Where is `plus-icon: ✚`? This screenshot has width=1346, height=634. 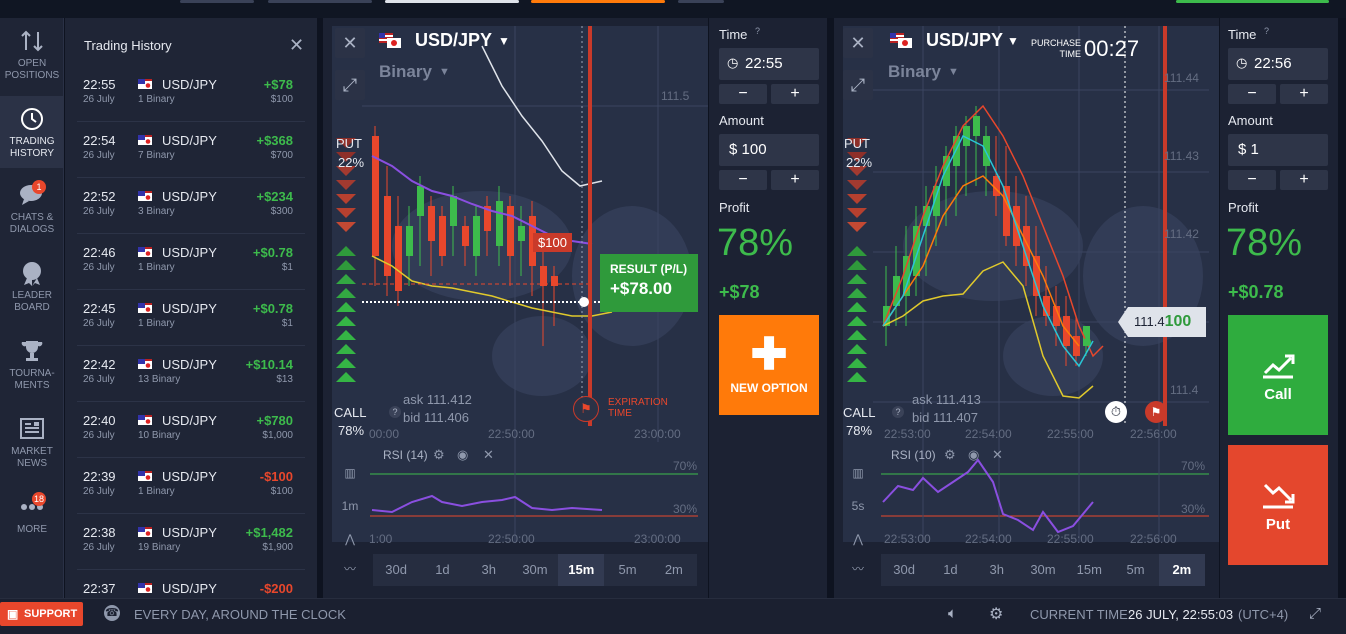
plus-icon: ✚ is located at coordinates (769, 354).